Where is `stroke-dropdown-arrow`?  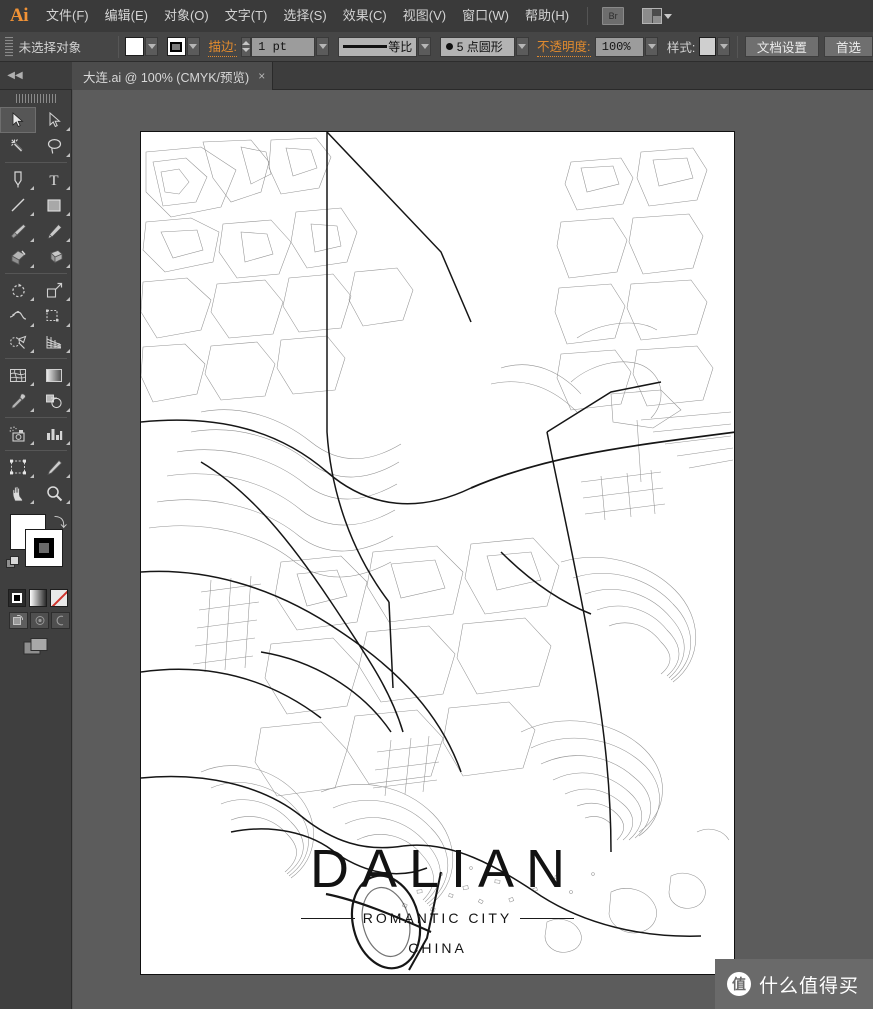
stroke-dropdown-arrow is located at coordinates (193, 46).